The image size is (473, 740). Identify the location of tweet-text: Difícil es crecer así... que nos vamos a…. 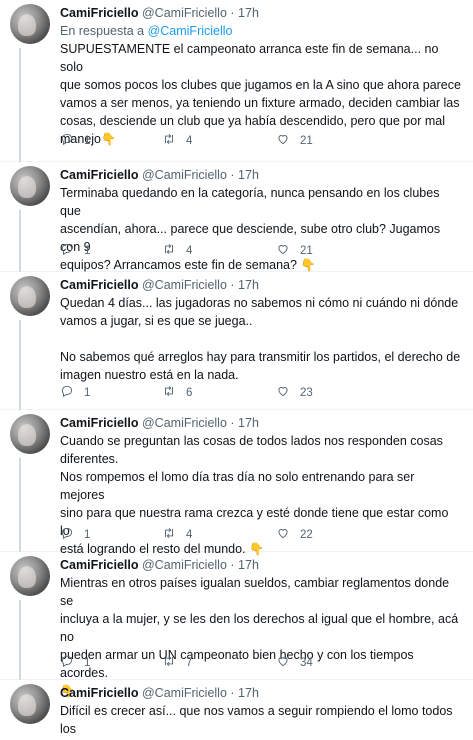
(256, 720).